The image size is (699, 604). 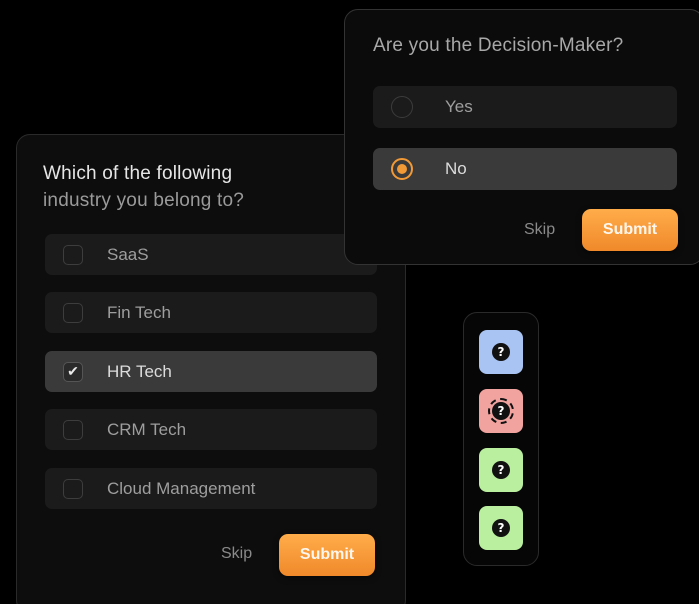 I want to click on question-title-line-1: Which of the following, so click(x=138, y=173).